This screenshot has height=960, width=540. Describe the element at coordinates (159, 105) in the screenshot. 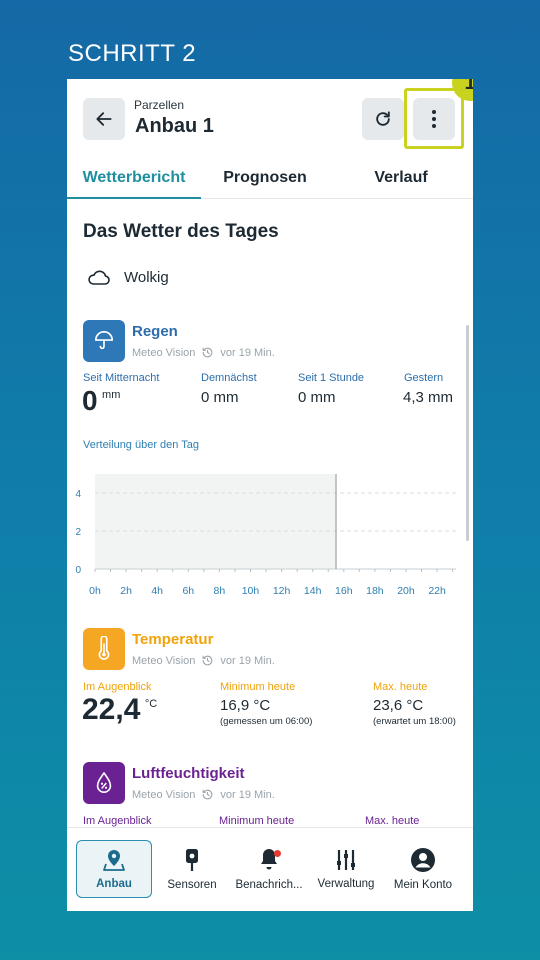

I see `breadcrumb: Parzellen` at that location.